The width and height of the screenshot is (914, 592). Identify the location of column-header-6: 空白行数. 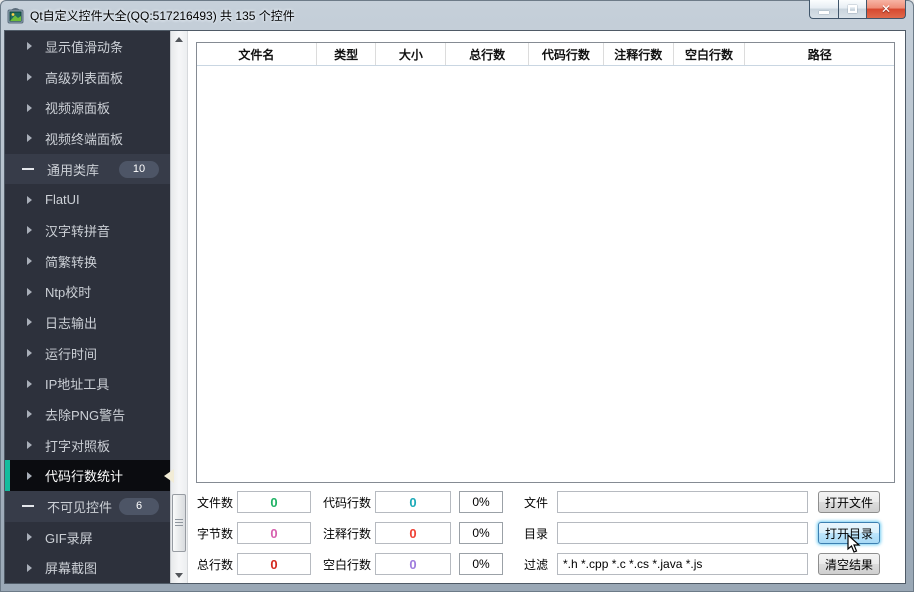
(710, 54).